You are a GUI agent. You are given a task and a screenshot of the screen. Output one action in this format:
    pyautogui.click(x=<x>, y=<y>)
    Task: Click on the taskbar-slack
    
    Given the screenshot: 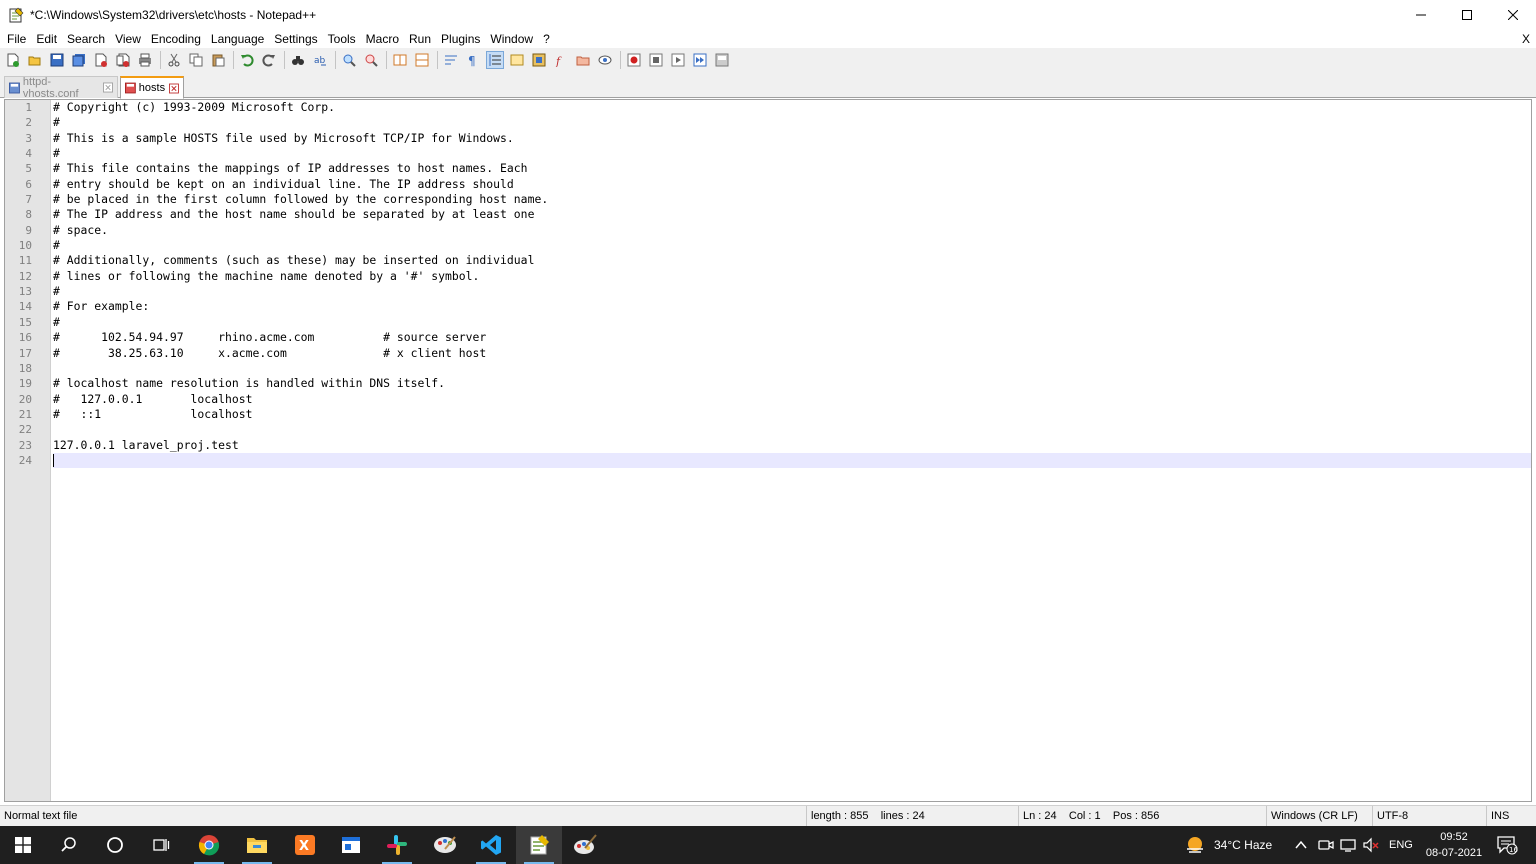 What is the action you would take?
    pyautogui.click(x=397, y=845)
    